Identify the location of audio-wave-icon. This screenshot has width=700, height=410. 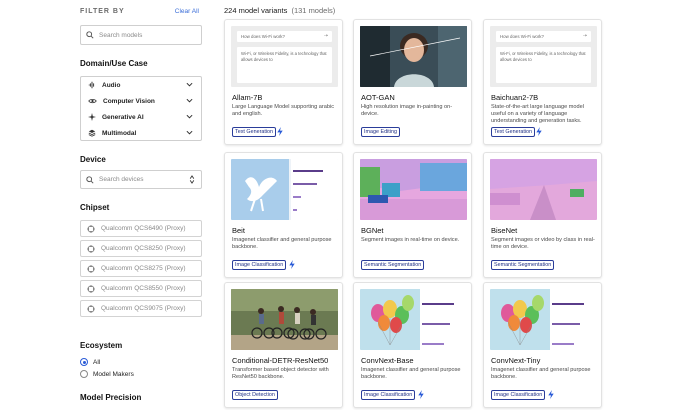
(91, 85).